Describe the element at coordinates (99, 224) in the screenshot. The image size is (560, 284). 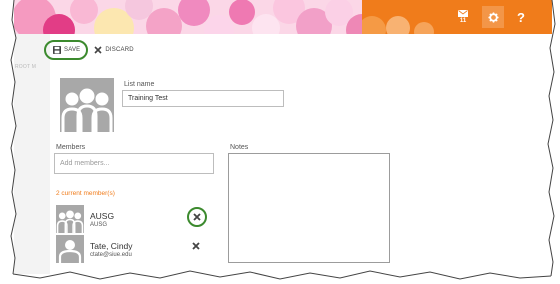
I see `member-subtext: AUSG` at that location.